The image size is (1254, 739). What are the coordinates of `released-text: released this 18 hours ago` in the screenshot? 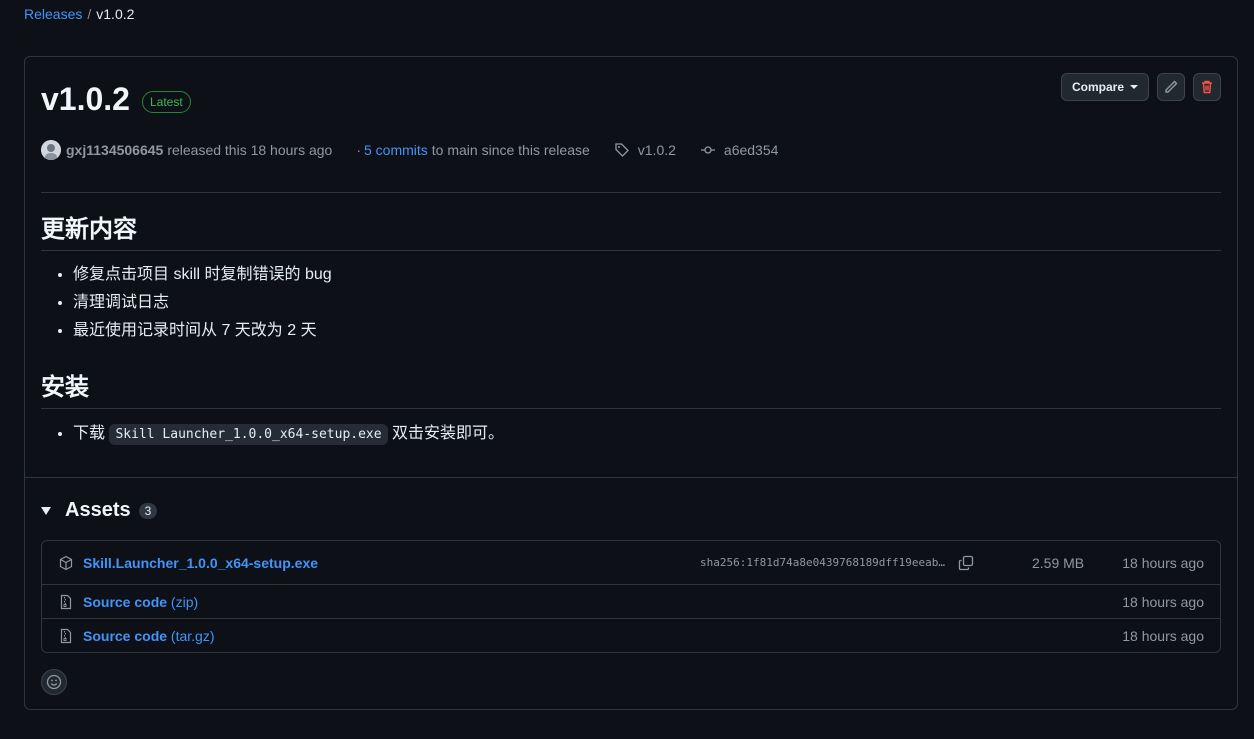 It's located at (250, 150).